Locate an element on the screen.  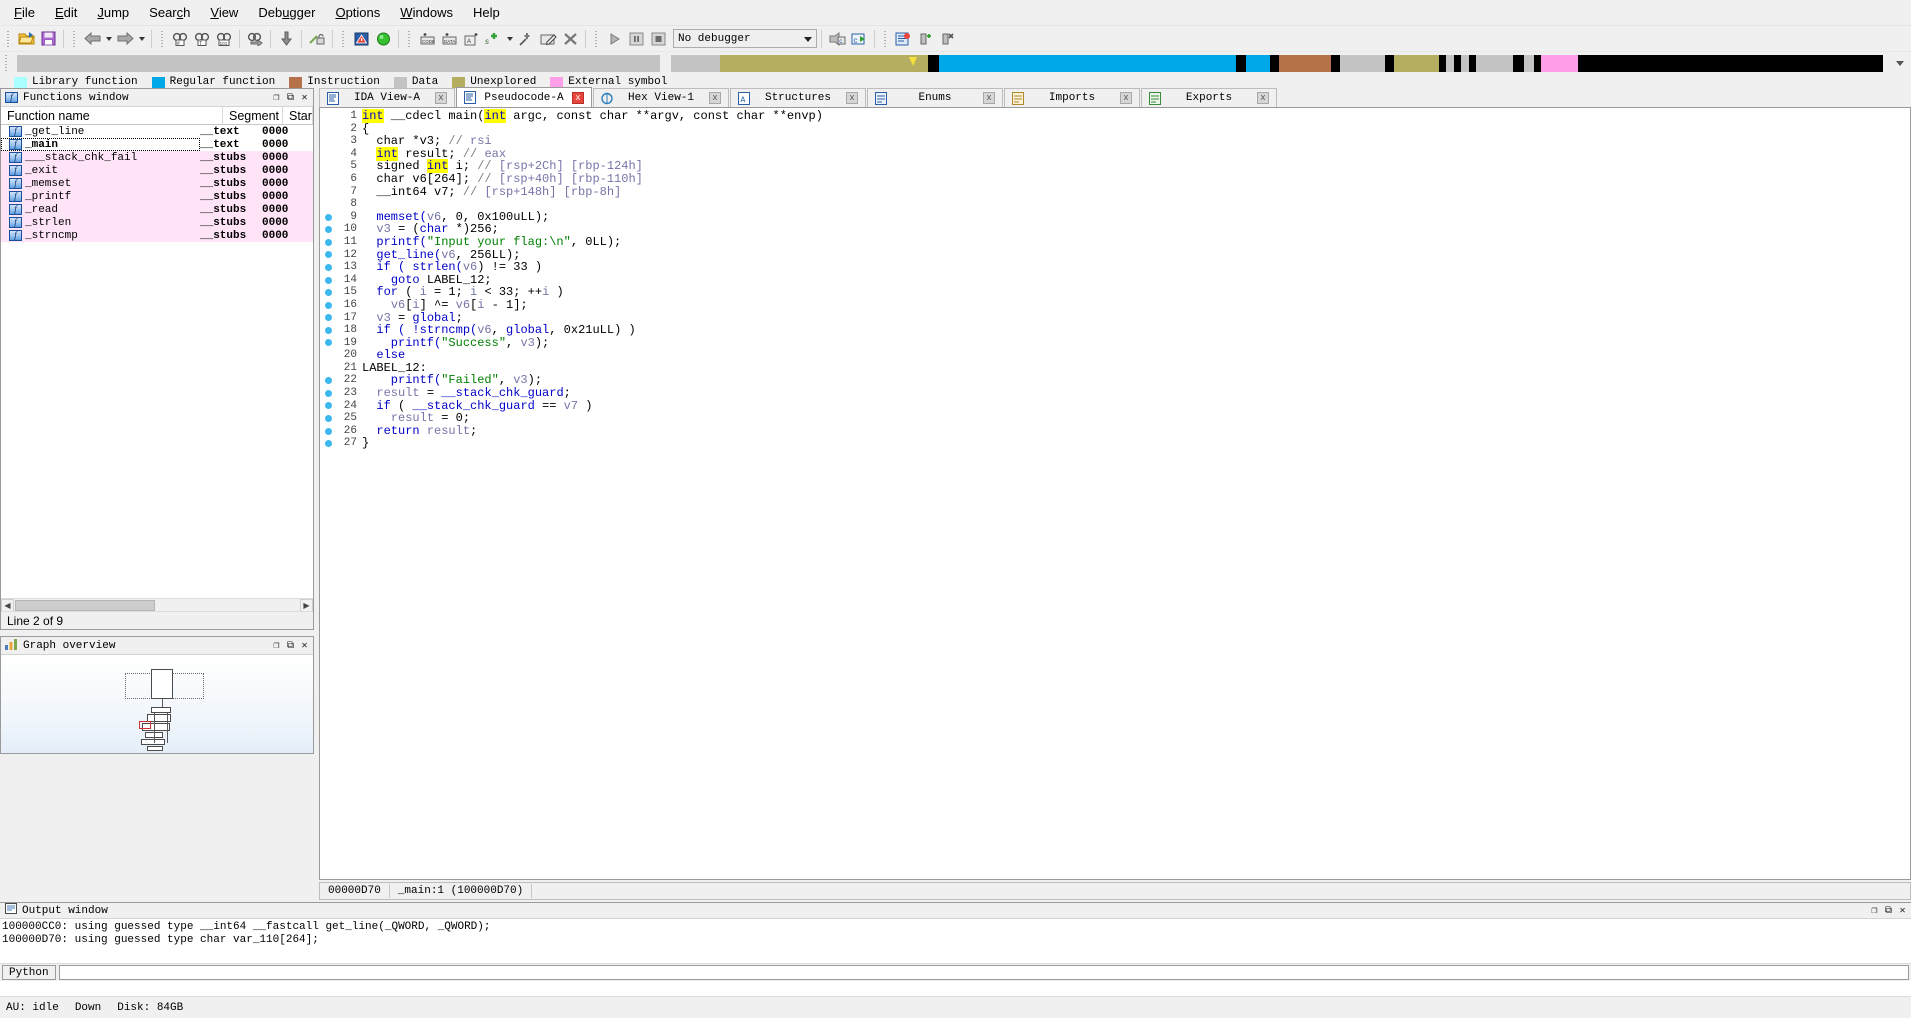
menu-item-jump: Jump is located at coordinates (113, 13).